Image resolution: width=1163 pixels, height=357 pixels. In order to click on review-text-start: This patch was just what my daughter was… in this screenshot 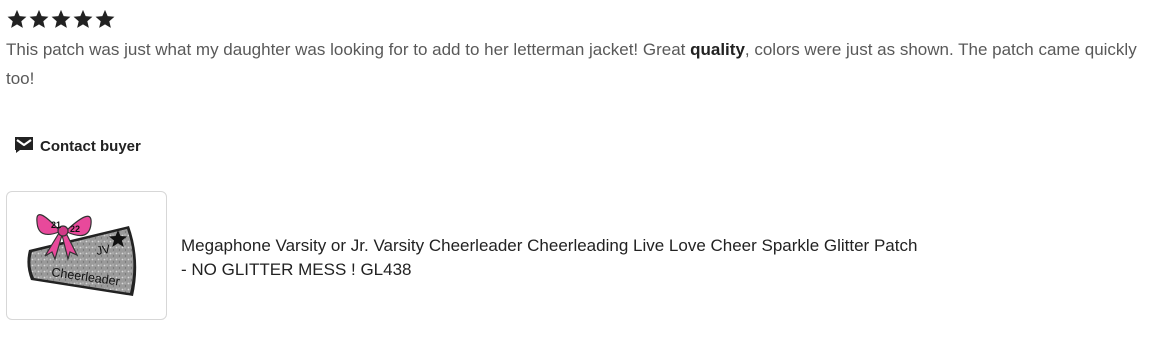, I will do `click(348, 49)`.